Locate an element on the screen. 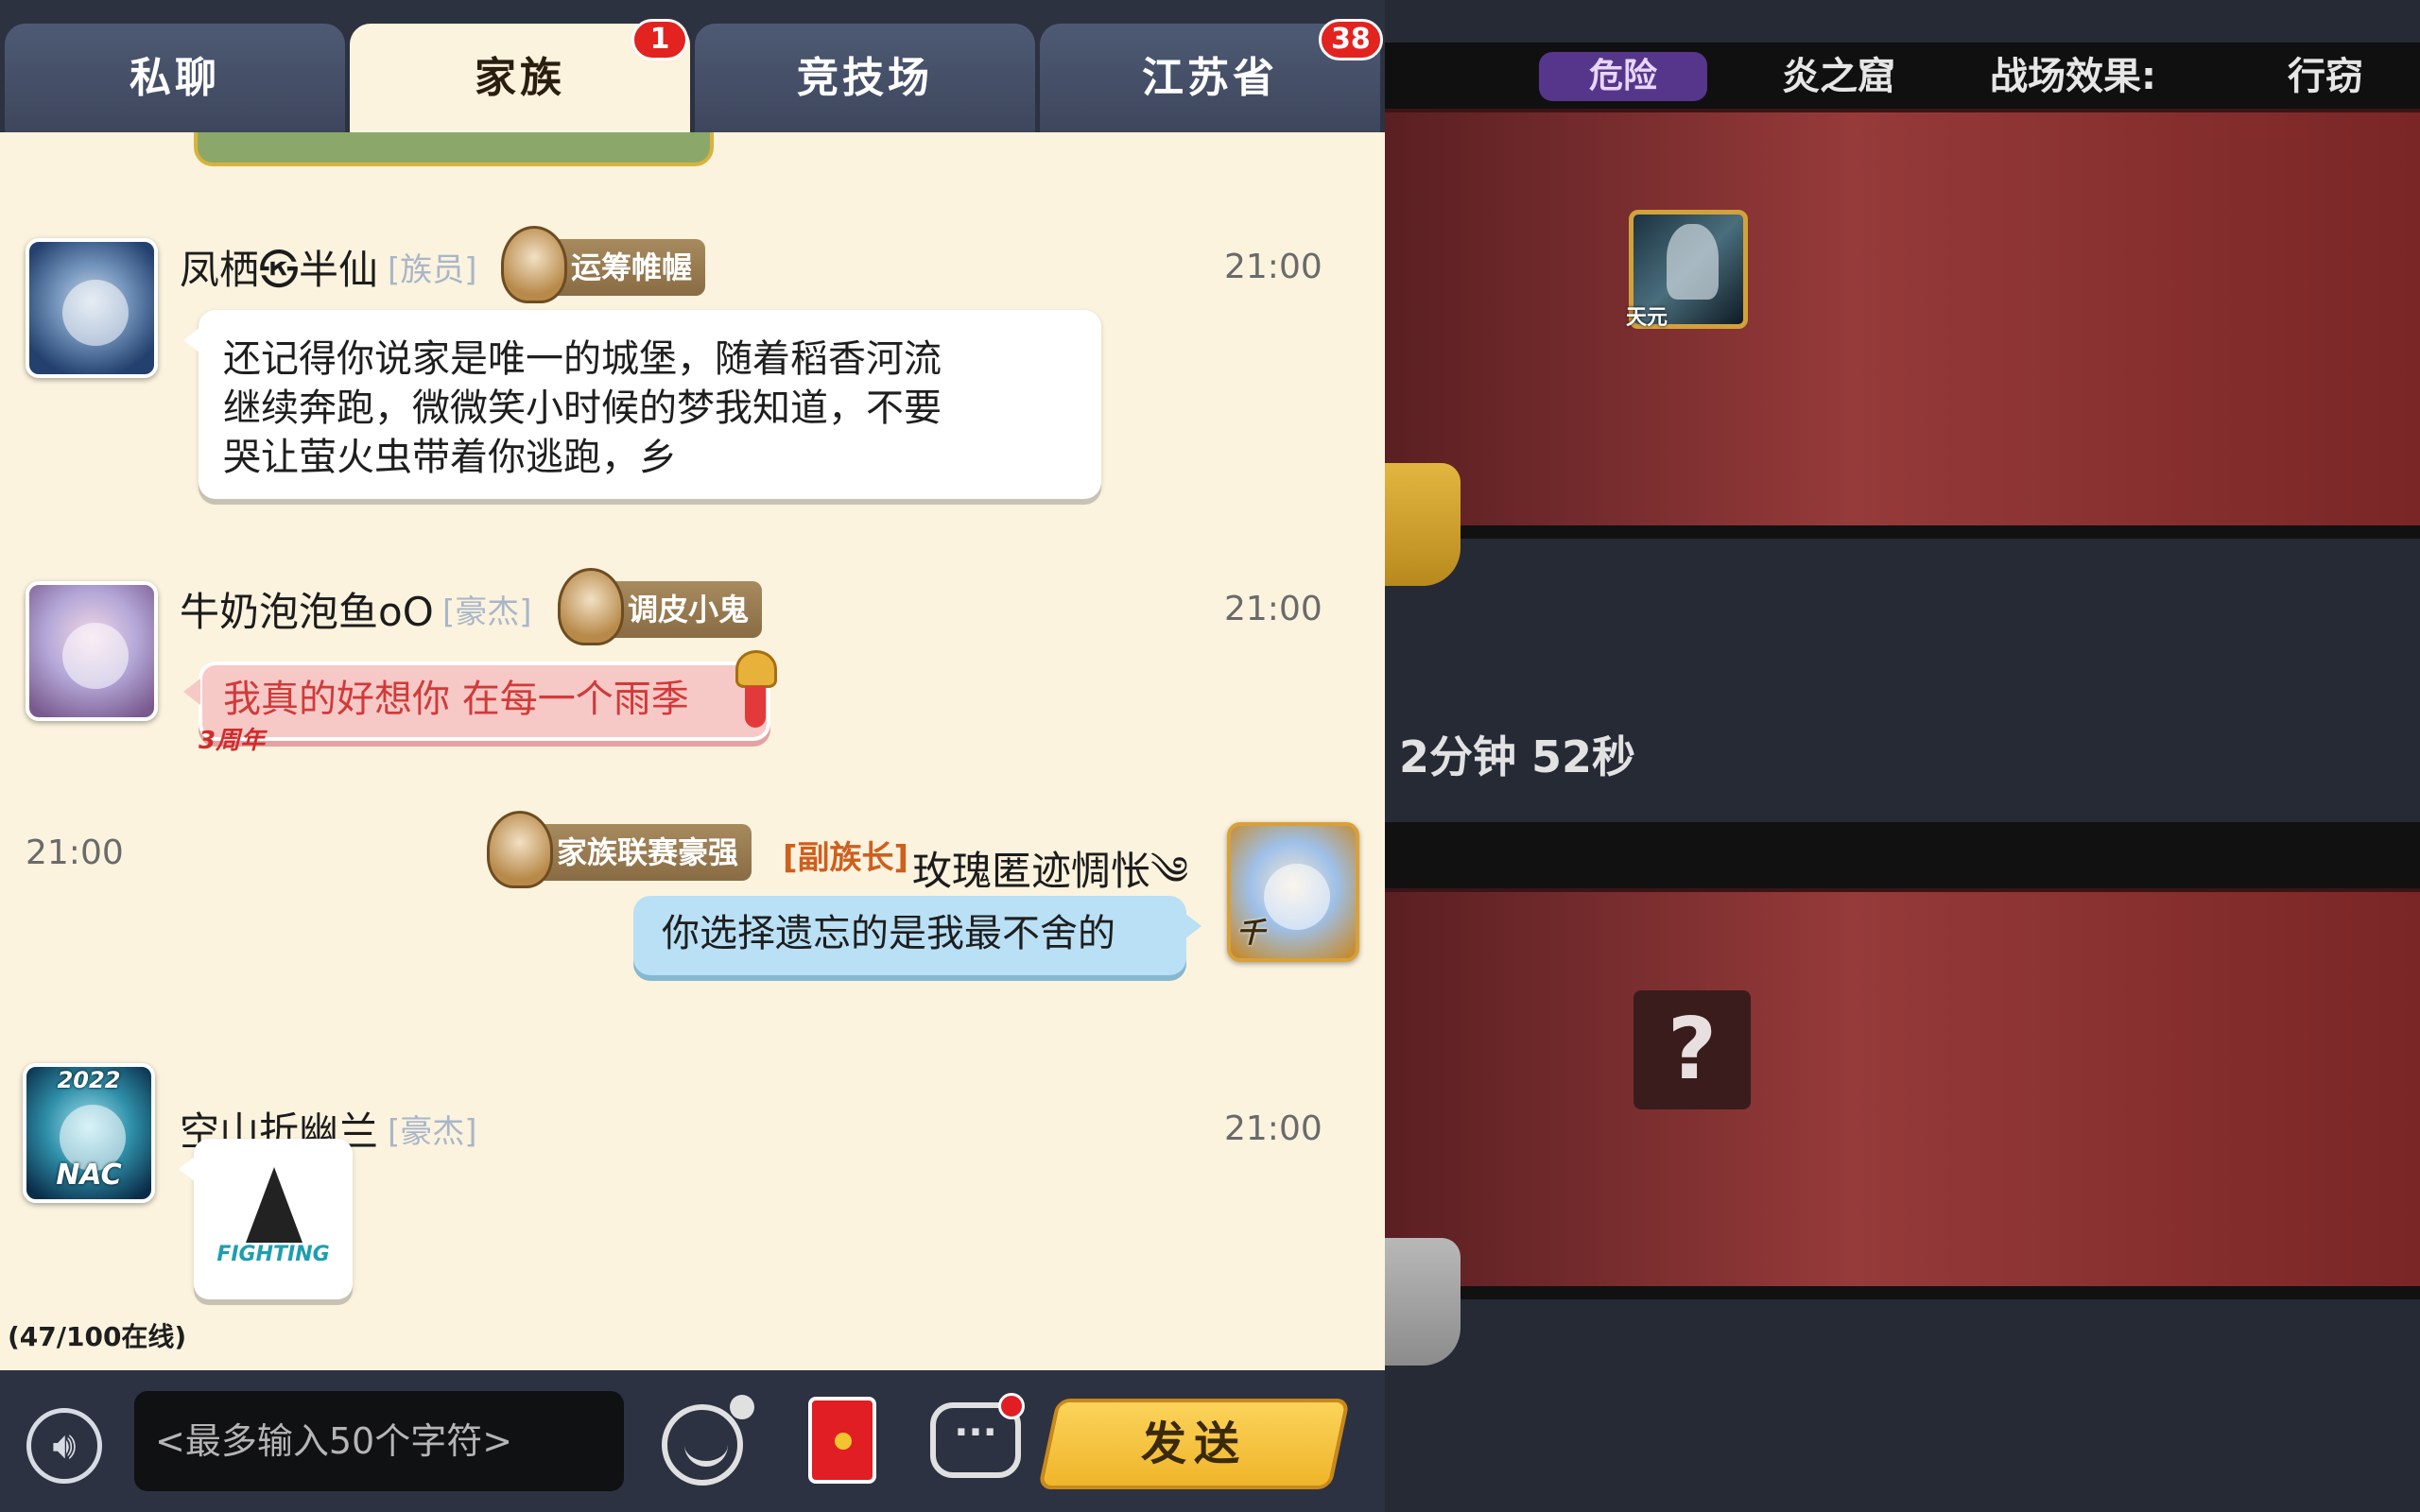 The height and width of the screenshot is (1512, 2420). province-unread-badge: 38 is located at coordinates (1351, 39).